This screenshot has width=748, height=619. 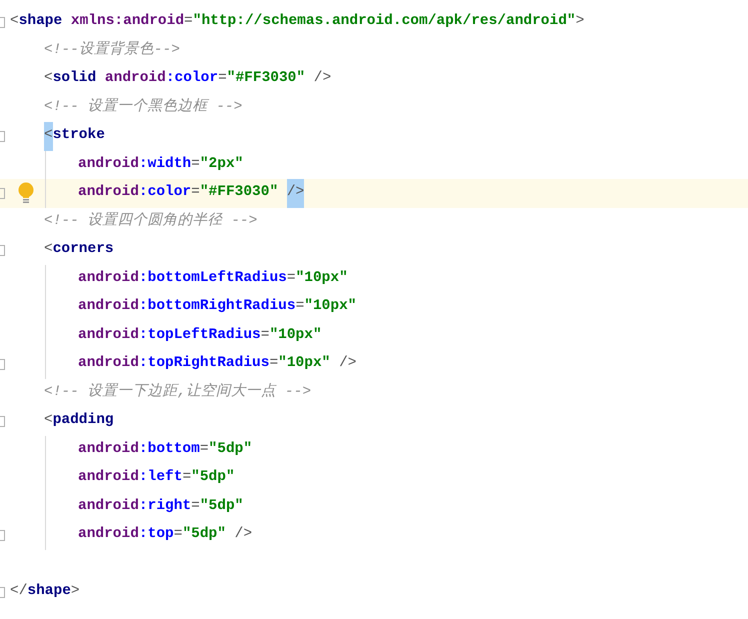 What do you see at coordinates (143, 107) in the screenshot?
I see `code-comment: <!-- 设置一个黑色边框 -->` at bounding box center [143, 107].